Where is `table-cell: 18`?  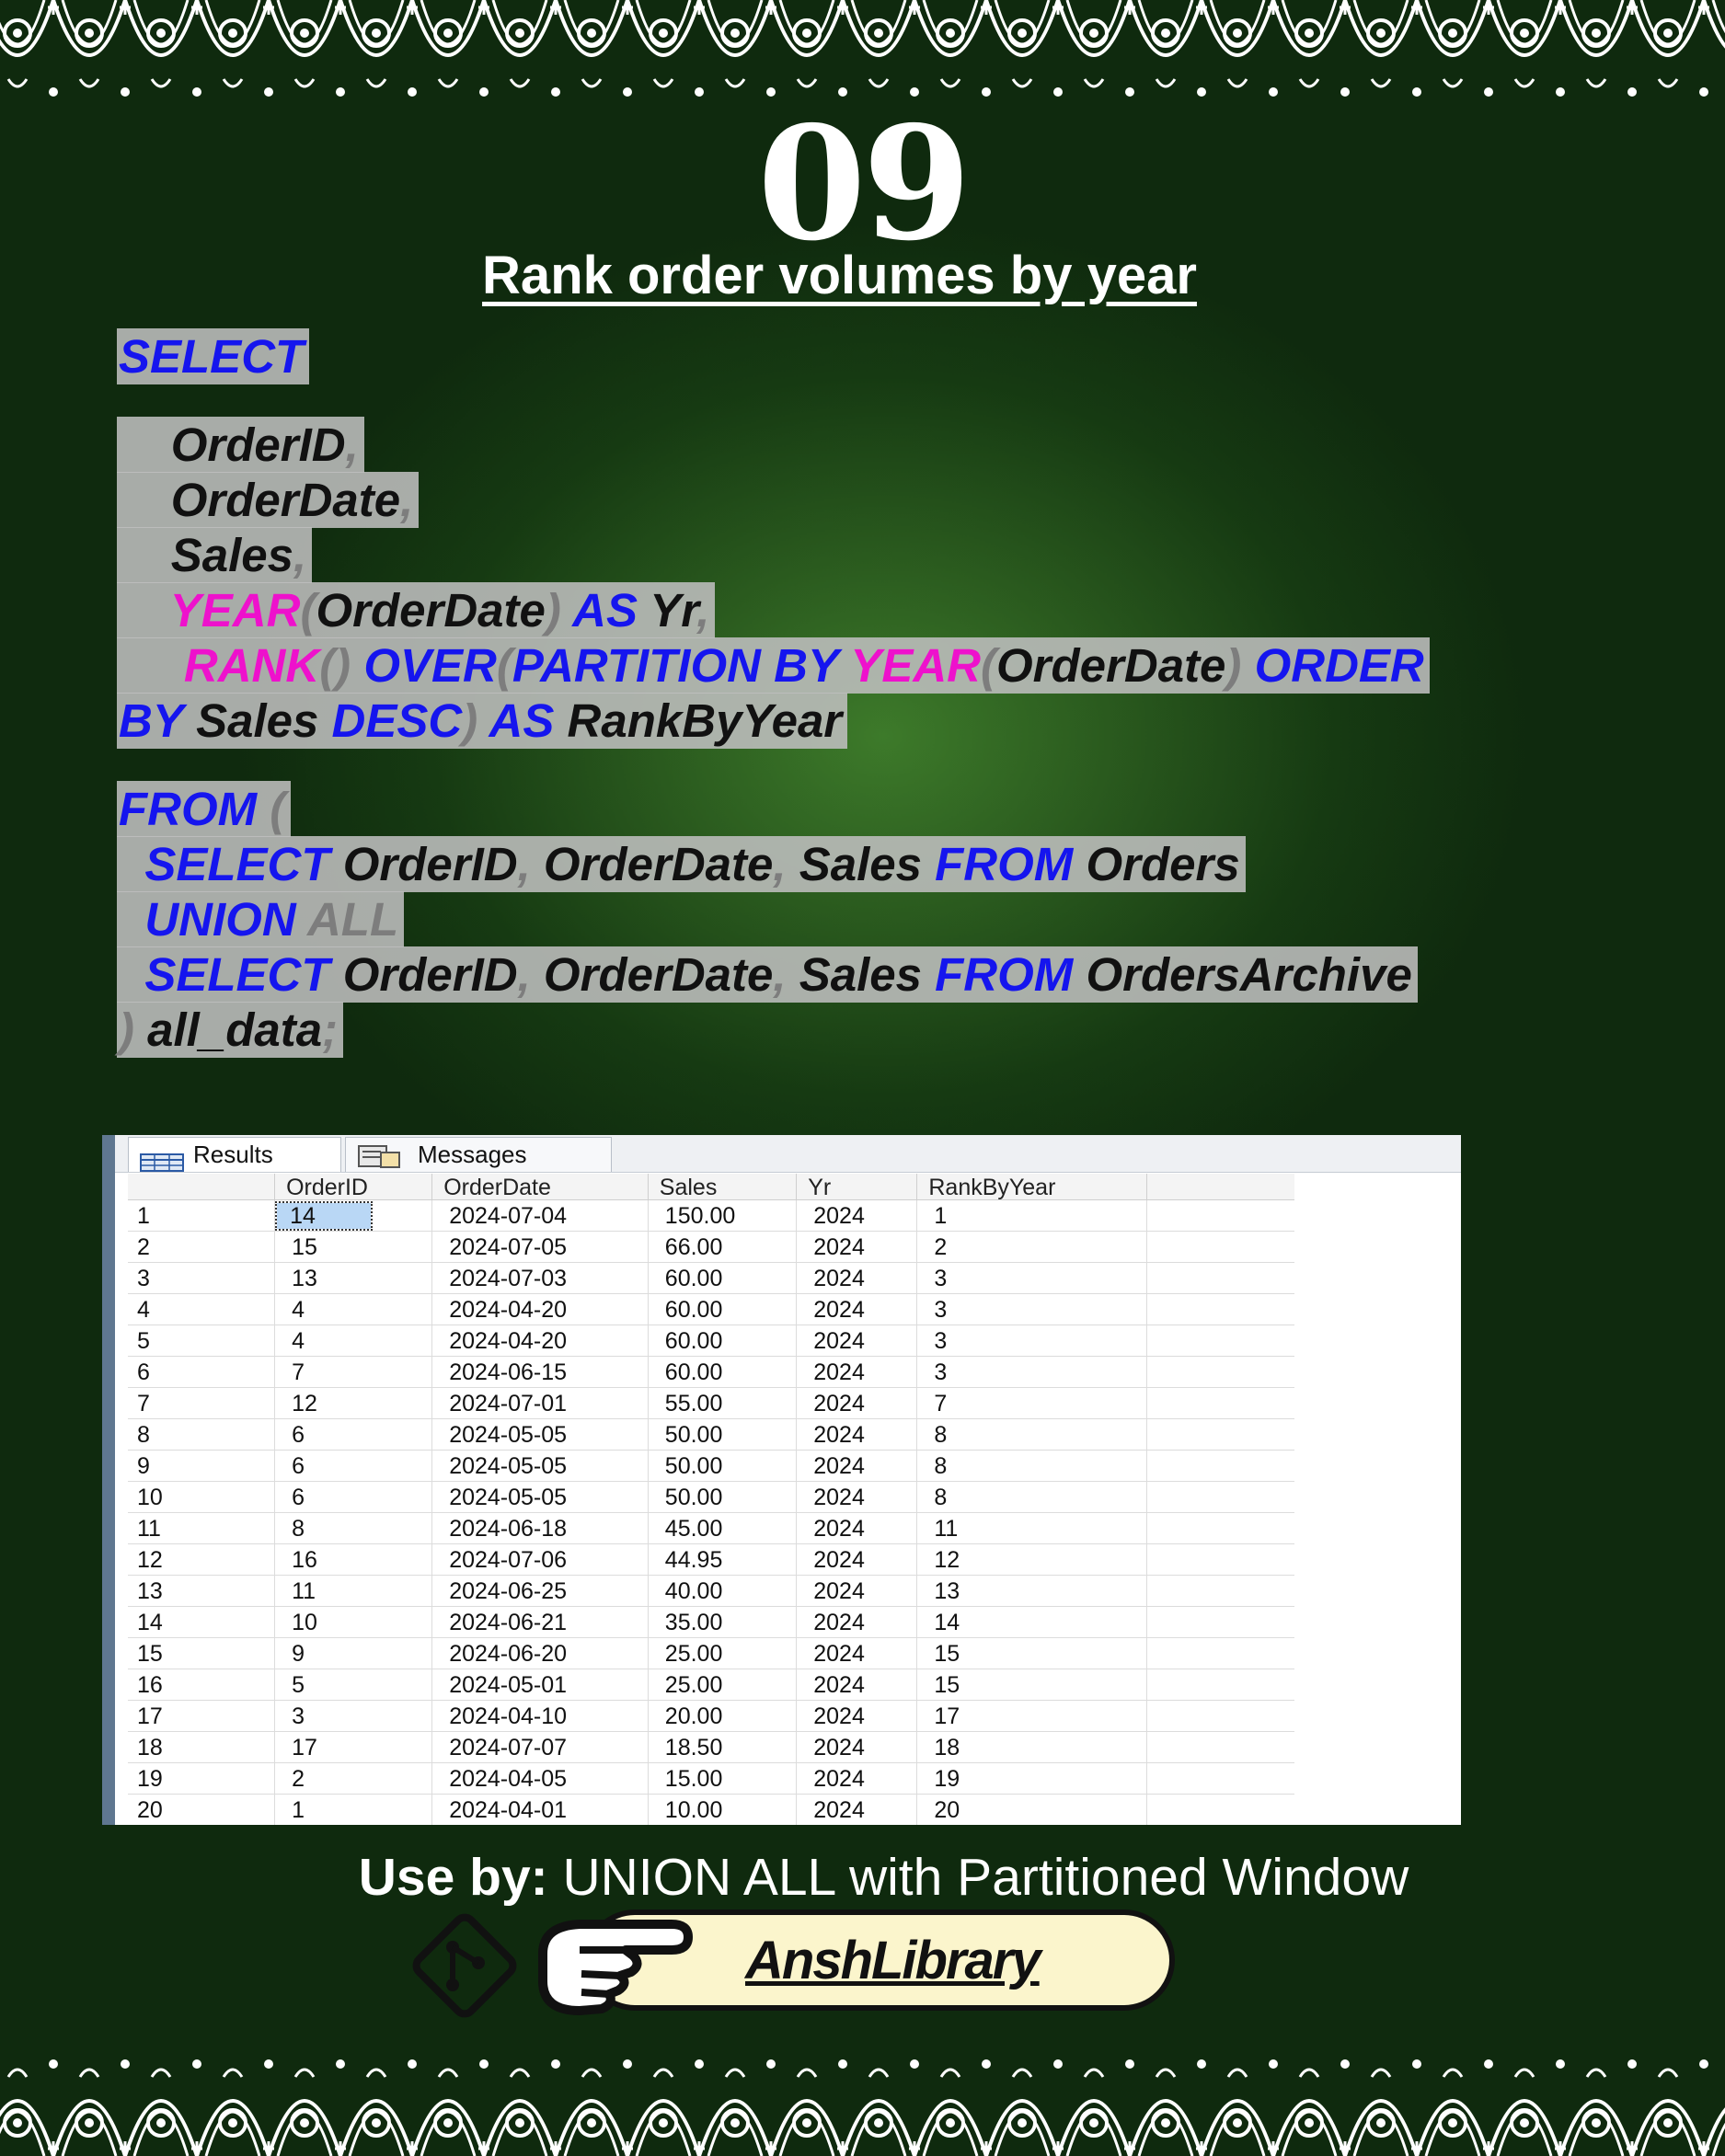
table-cell: 18 is located at coordinates (1032, 1747).